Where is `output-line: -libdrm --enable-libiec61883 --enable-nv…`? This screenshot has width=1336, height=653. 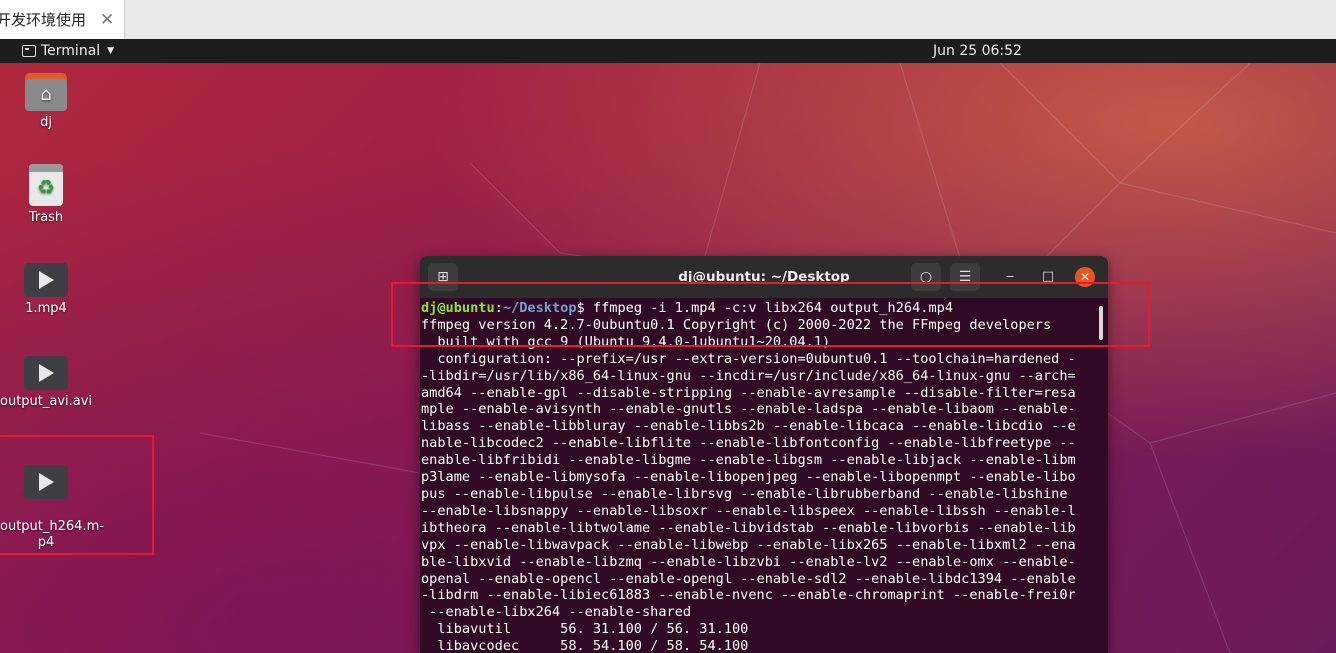
output-line: -libdrm --enable-libiec61883 --enable-nv… is located at coordinates (748, 595).